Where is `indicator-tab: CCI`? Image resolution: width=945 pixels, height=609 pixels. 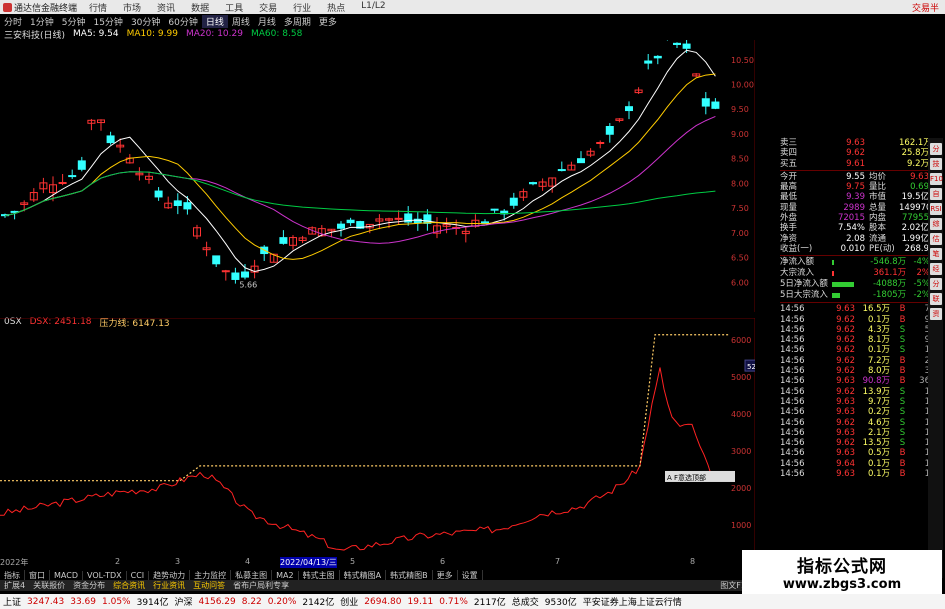 indicator-tab: CCI is located at coordinates (138, 575).